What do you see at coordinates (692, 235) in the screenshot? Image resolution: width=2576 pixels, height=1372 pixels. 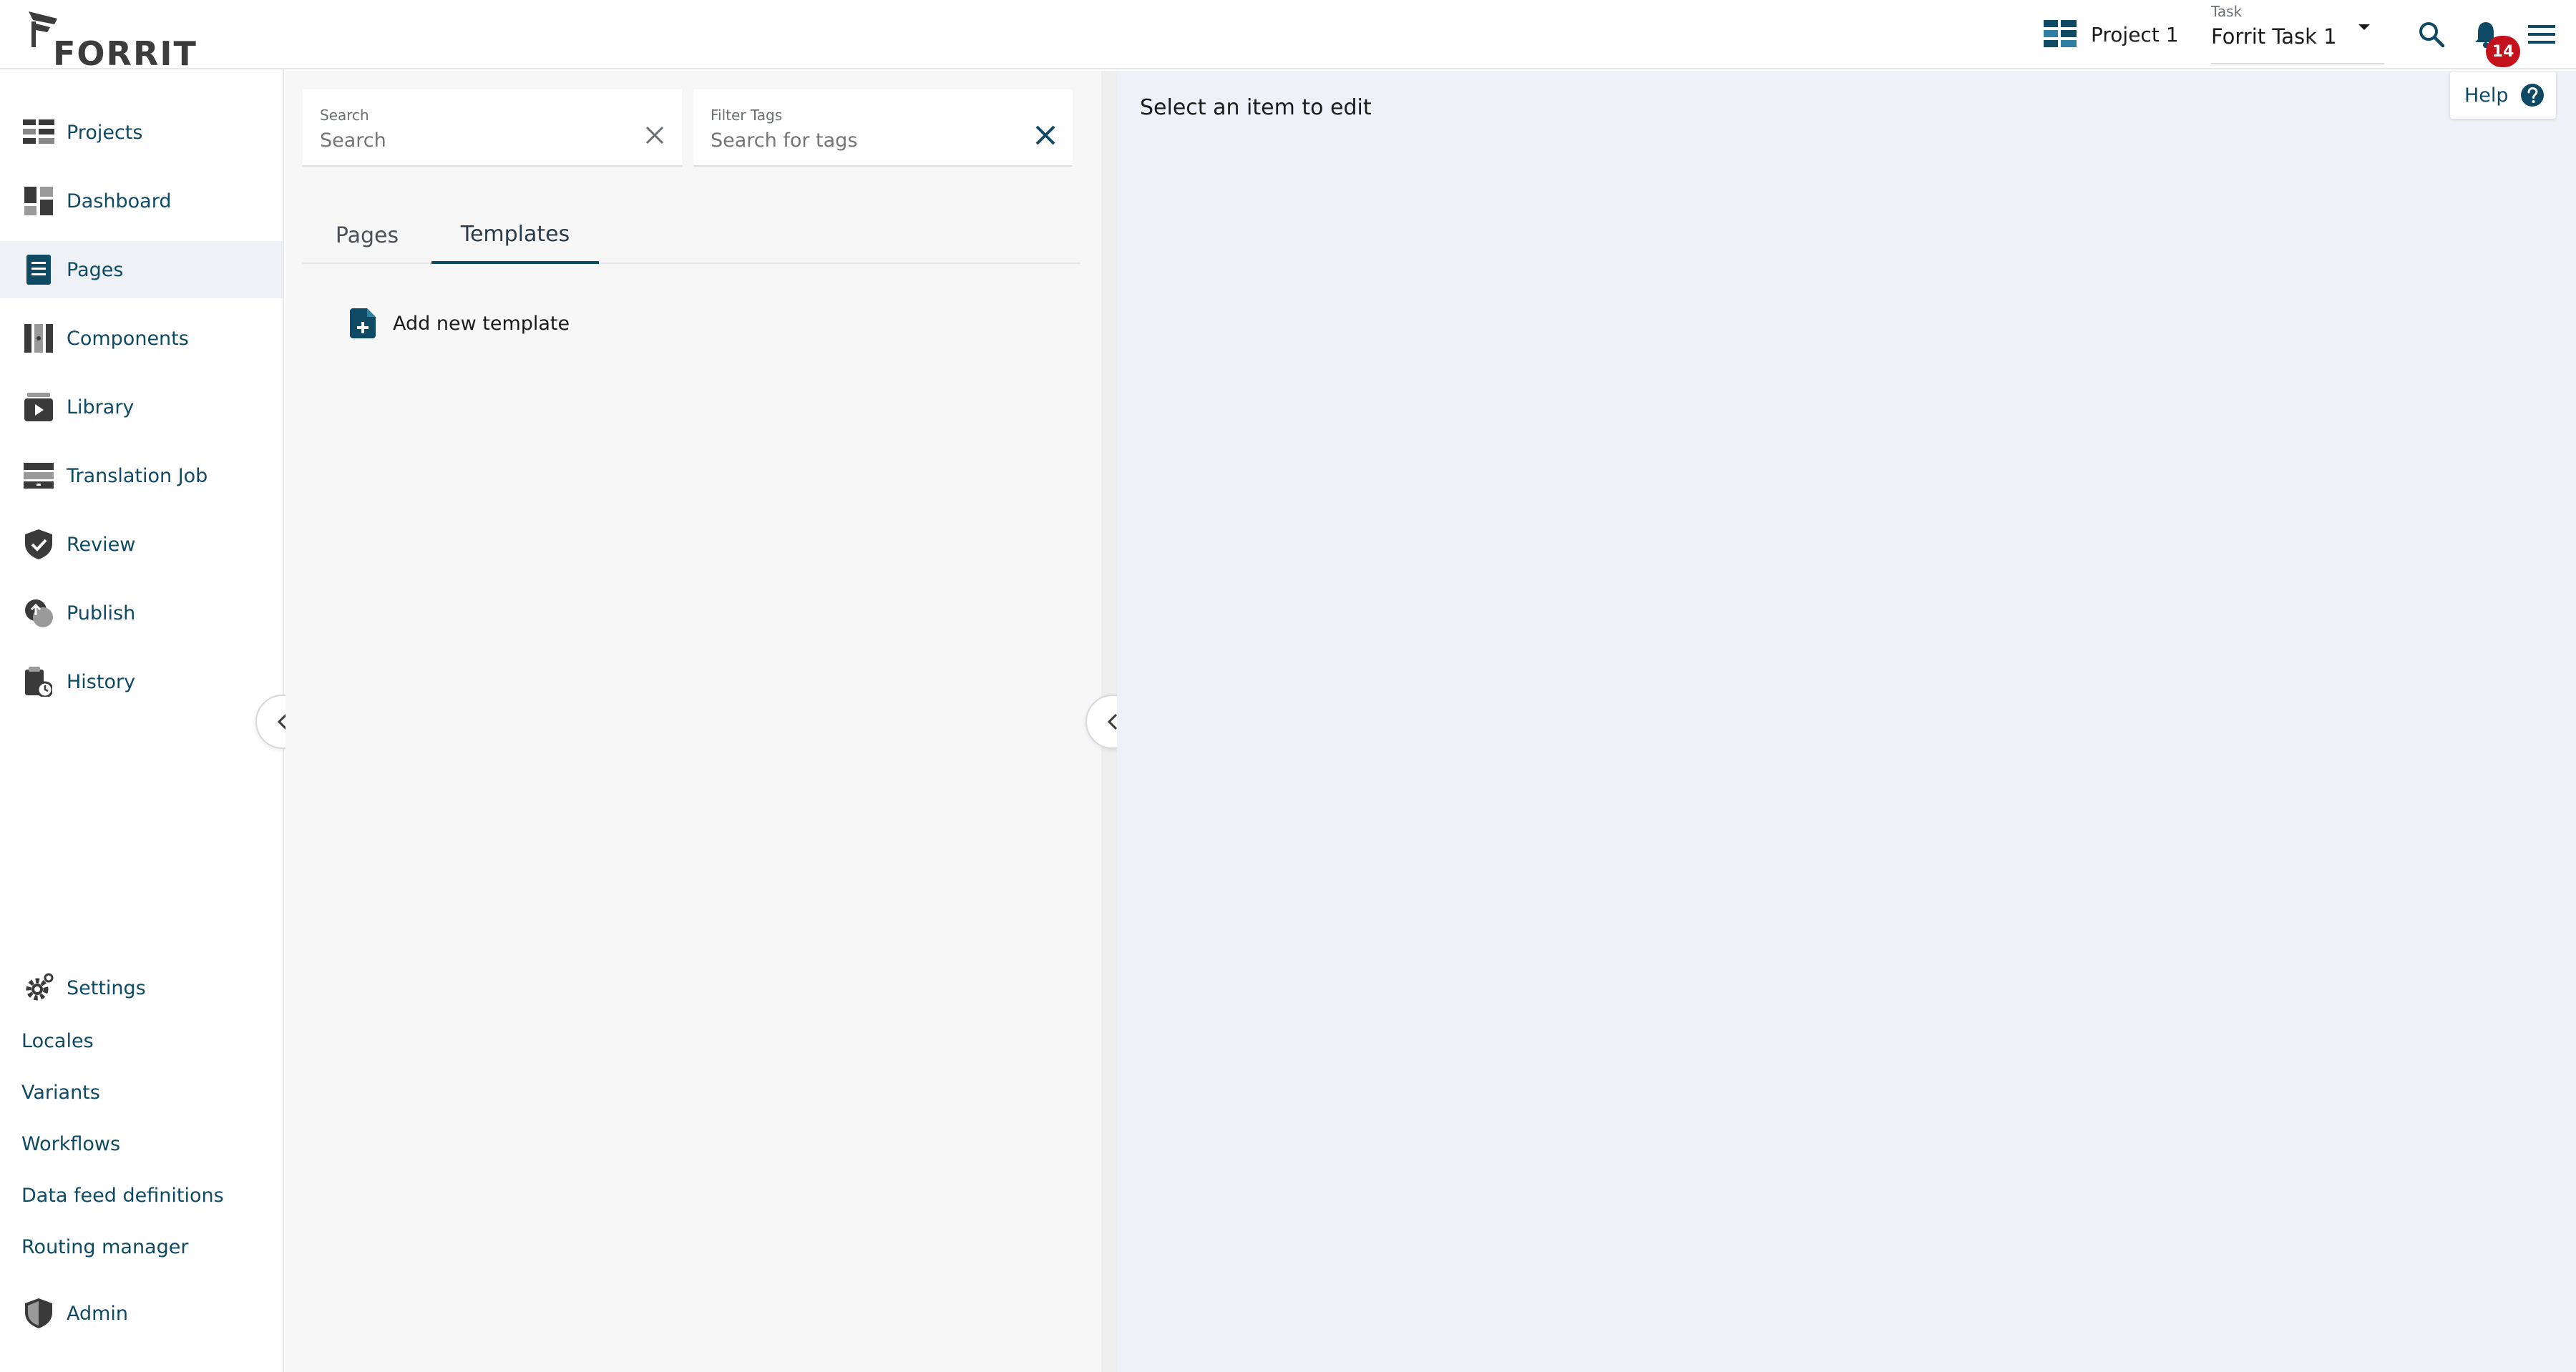 I see `tab-bar: Pages Templates` at bounding box center [692, 235].